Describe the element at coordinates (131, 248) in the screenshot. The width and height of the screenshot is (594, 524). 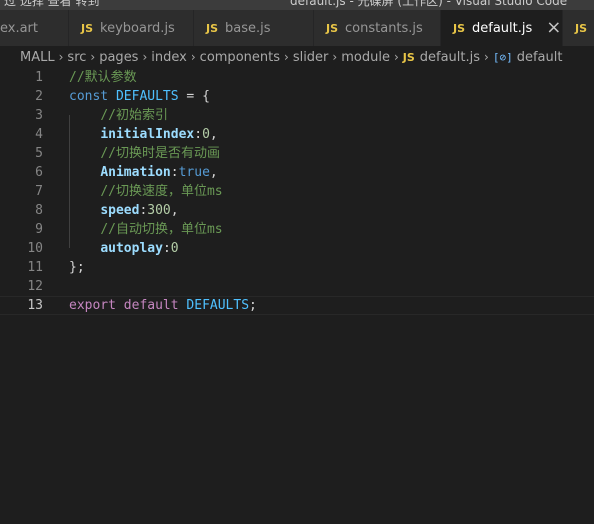
I see `code-token: autoplay` at that location.